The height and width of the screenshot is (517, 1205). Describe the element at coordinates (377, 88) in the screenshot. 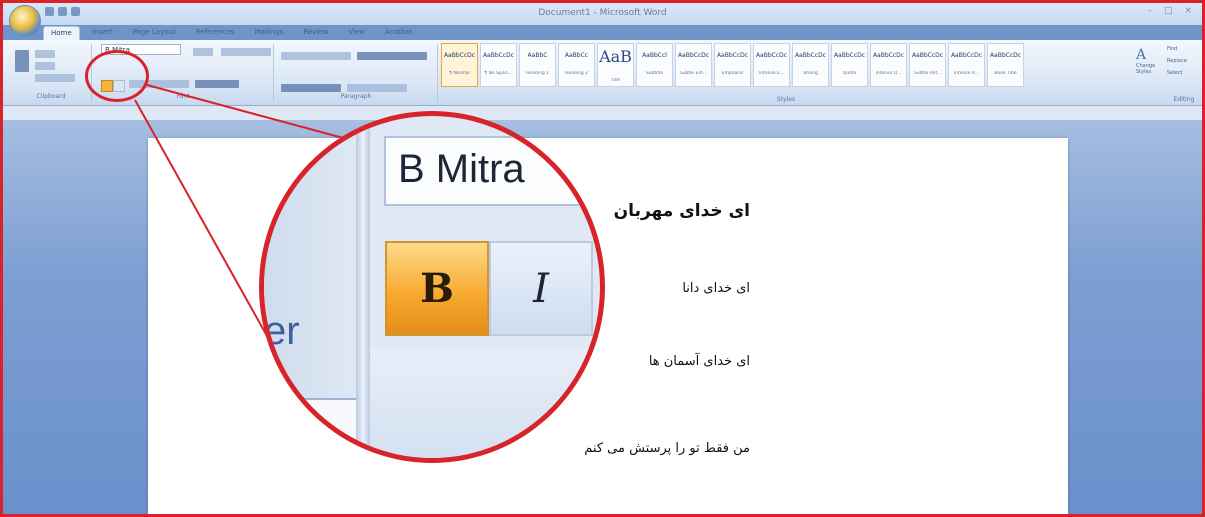

I see `spacing-icons` at that location.